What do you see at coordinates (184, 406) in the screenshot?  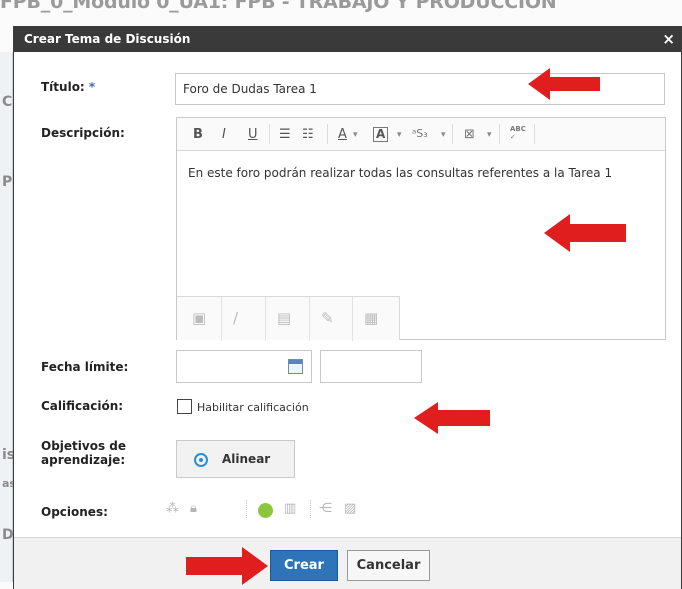 I see `habilitar-calificacion-checkbox` at bounding box center [184, 406].